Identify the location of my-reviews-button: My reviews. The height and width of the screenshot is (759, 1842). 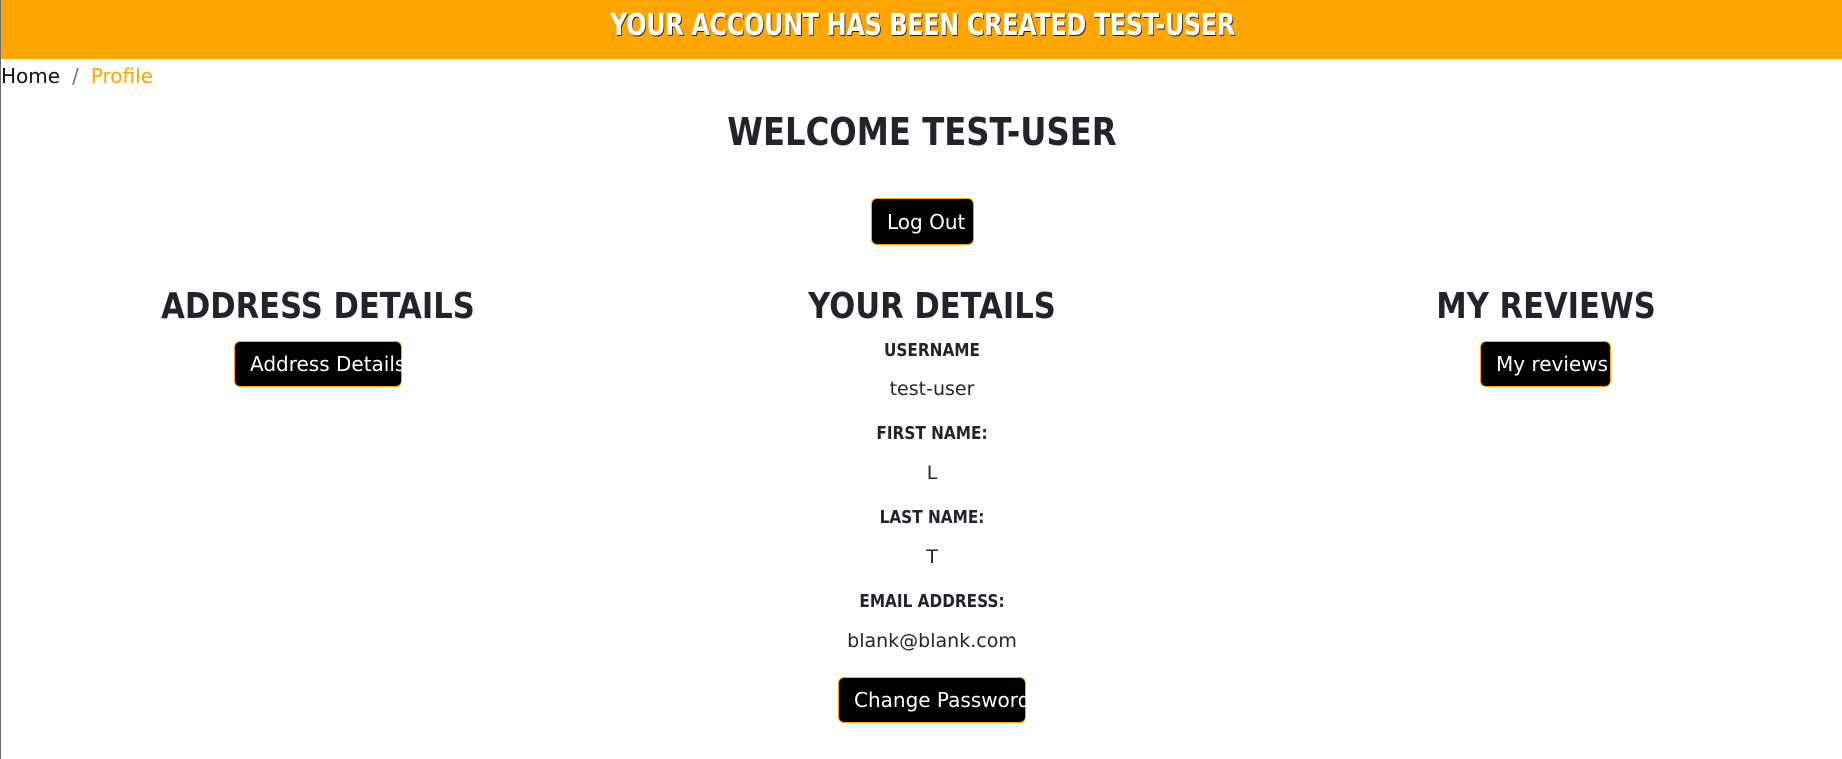
(1545, 364).